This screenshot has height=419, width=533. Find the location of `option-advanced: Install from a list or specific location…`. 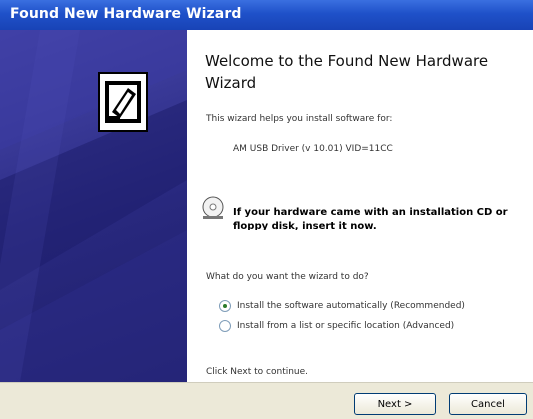

option-advanced: Install from a list or specific location… is located at coordinates (336, 326).